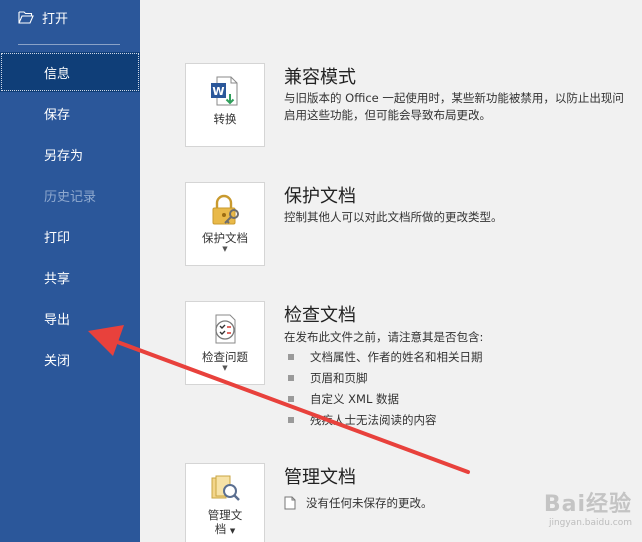 The image size is (642, 542). Describe the element at coordinates (290, 503) in the screenshot. I see `document-icon` at that location.